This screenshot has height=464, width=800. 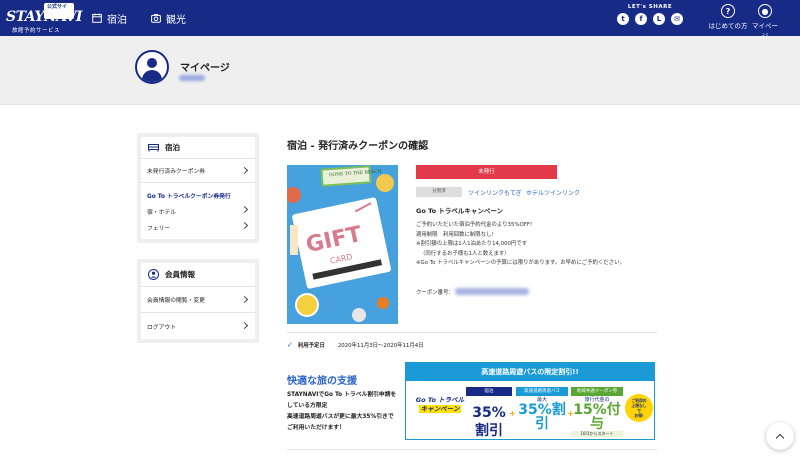 I want to click on desc-line: （同行するお子様も1人と数えます）, so click(x=465, y=253).